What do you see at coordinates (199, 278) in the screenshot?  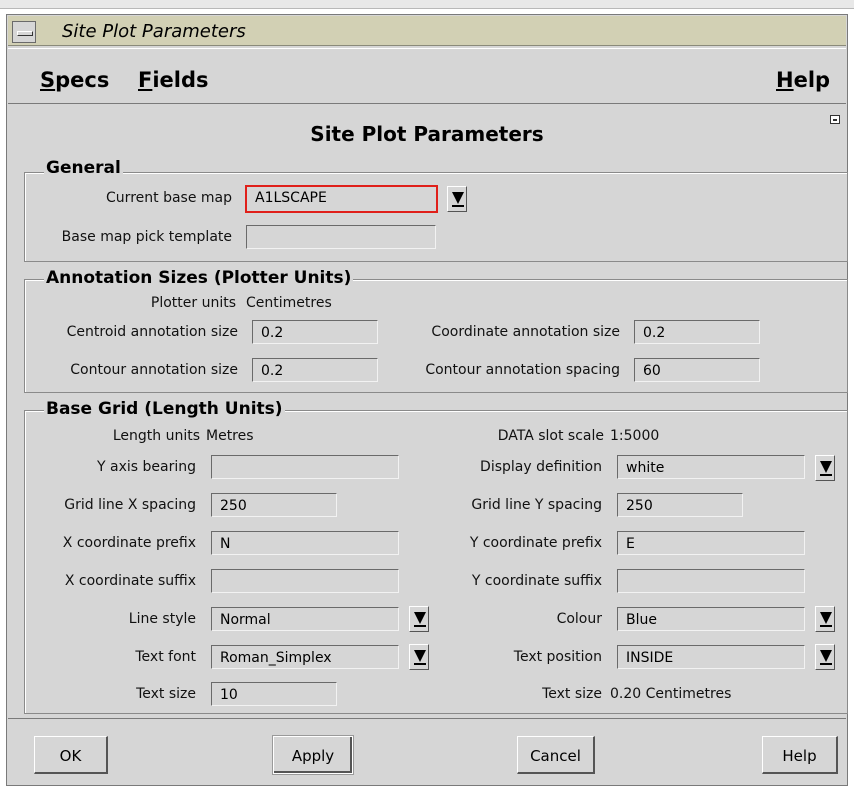 I see `annotation-sizes-legend: Annotation Sizes (Plotter Units)` at bounding box center [199, 278].